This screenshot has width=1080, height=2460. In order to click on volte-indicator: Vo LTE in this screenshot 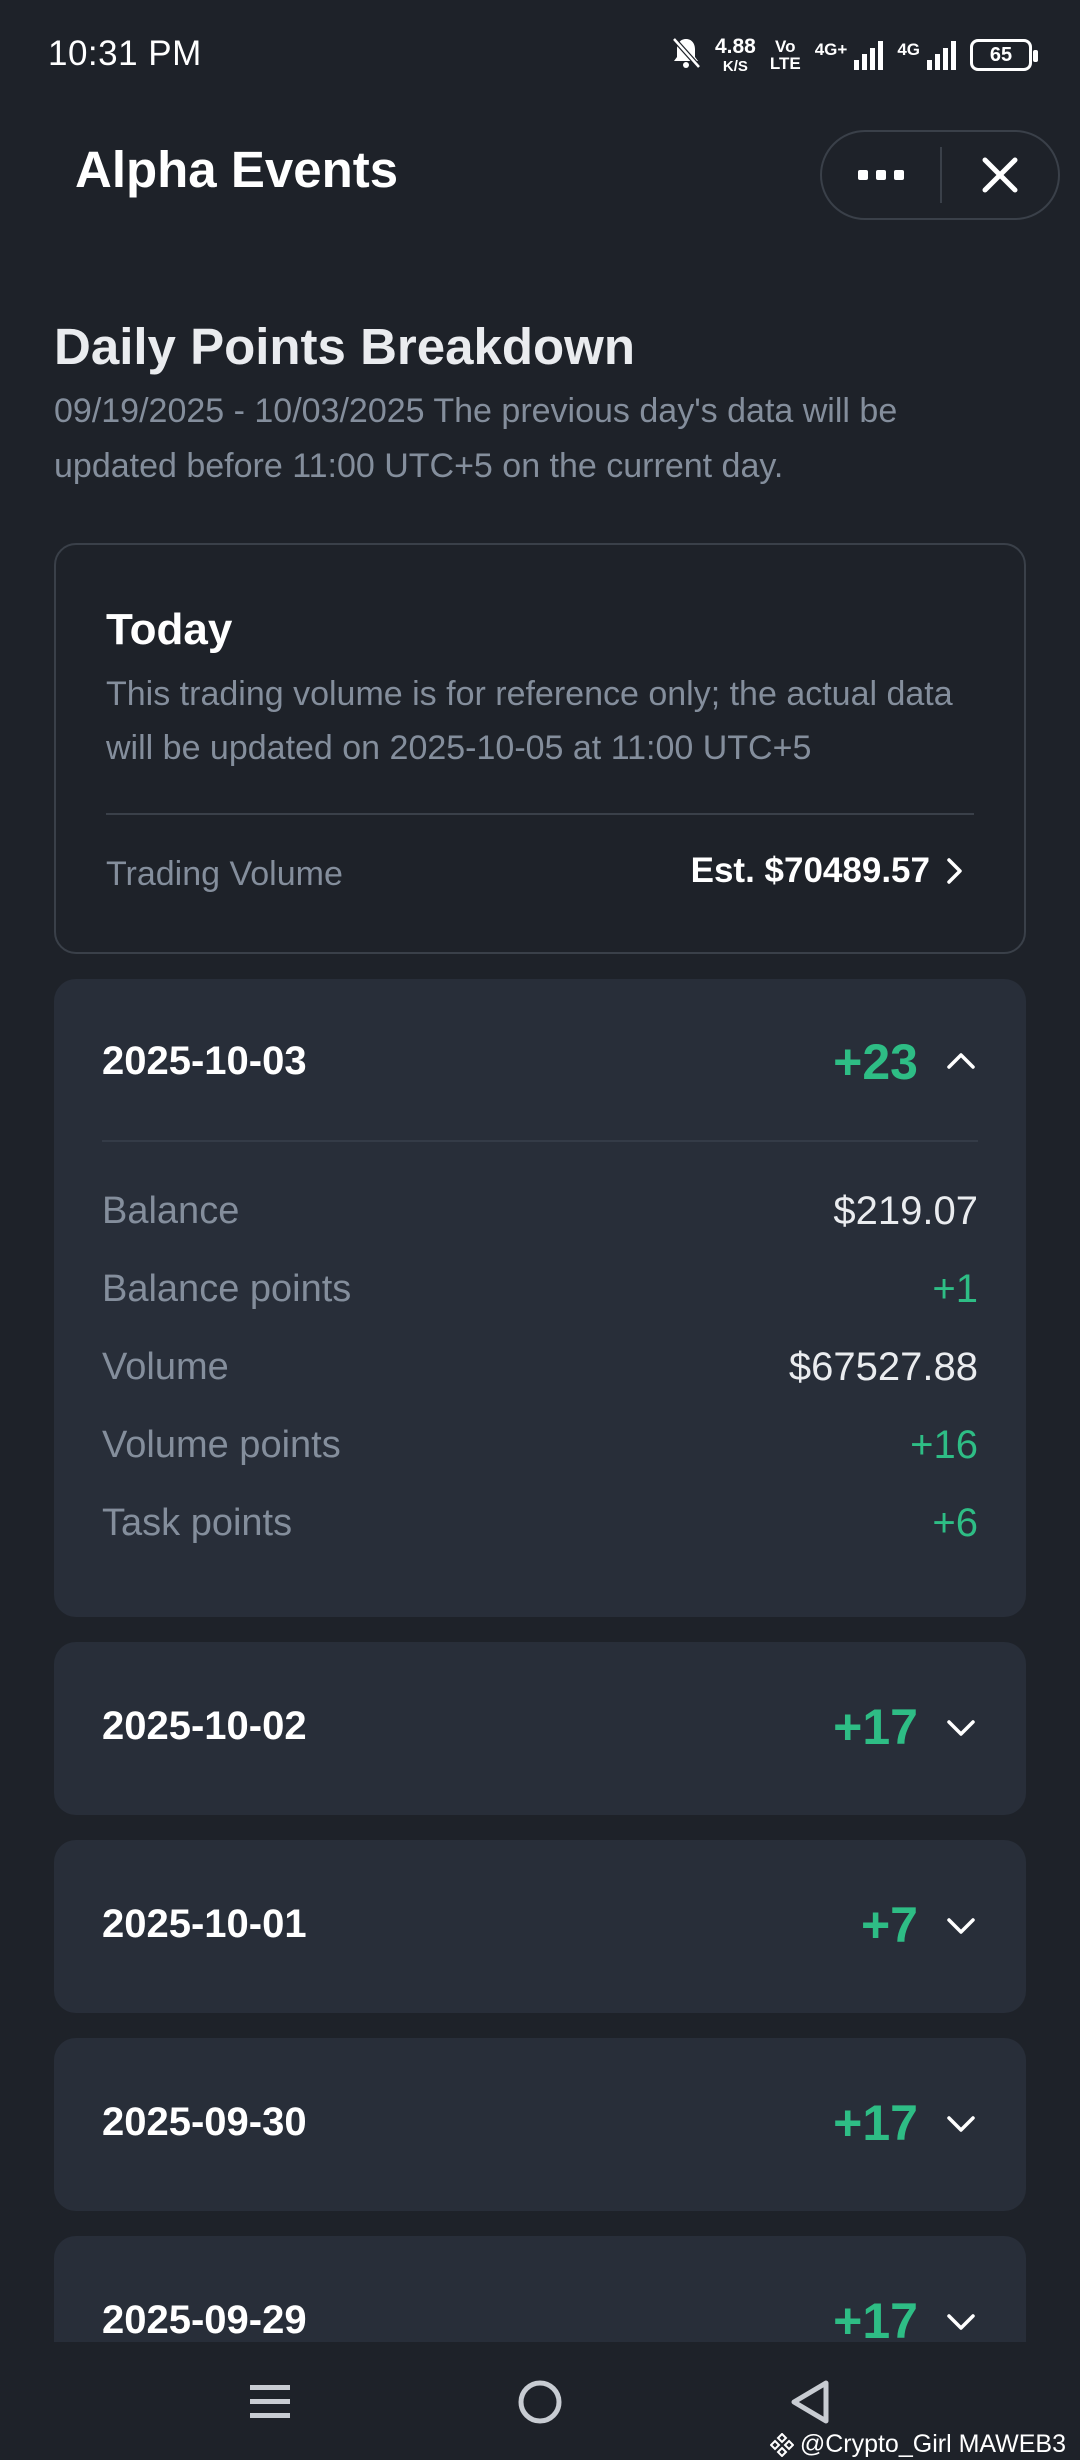, I will do `click(785, 55)`.